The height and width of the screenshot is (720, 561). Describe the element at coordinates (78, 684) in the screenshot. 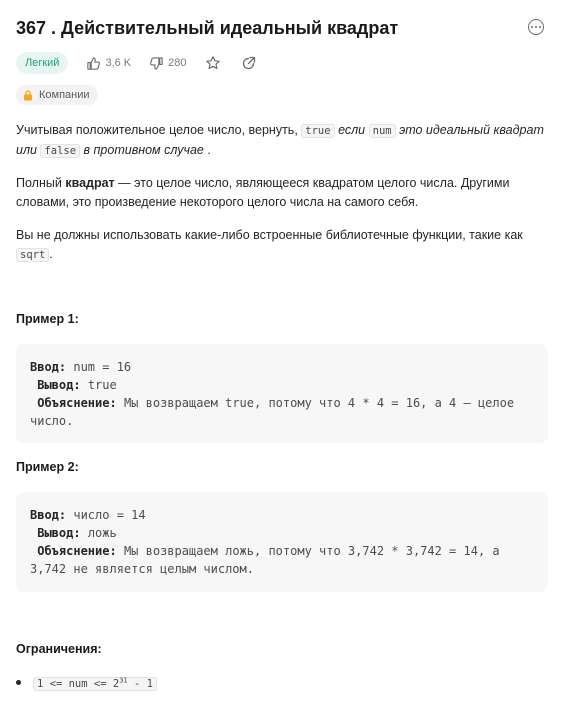

I see `constraint-base: 1 <= num <= 2` at that location.